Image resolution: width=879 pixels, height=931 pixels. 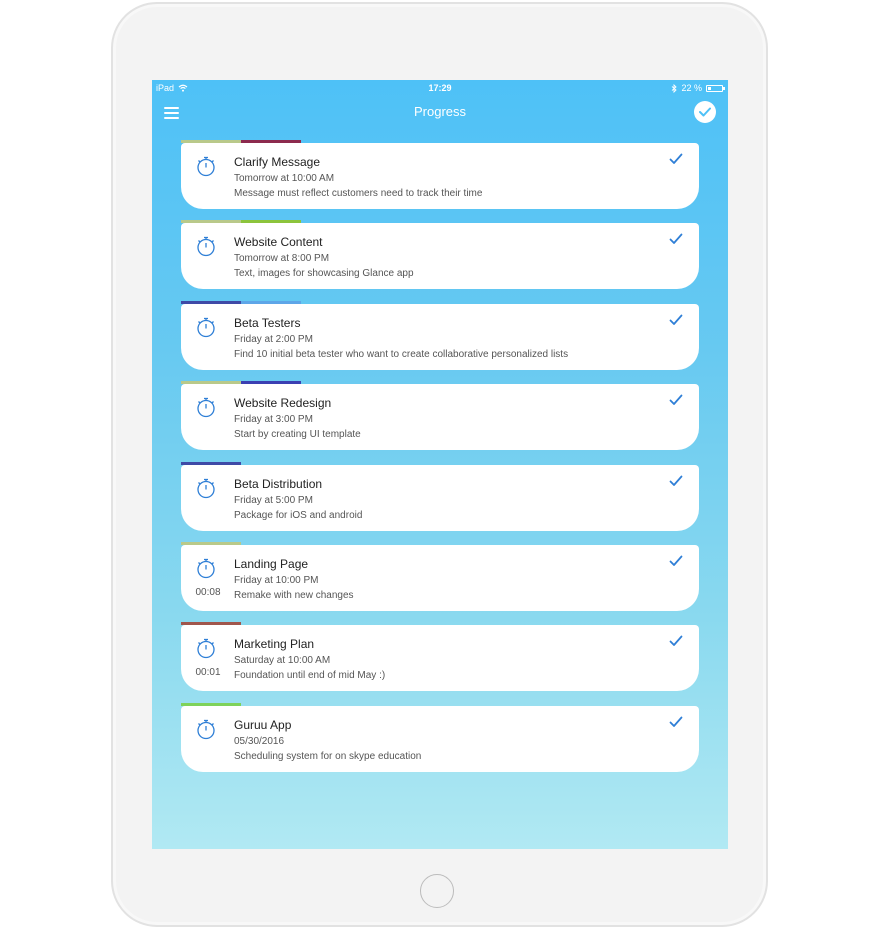 I want to click on task-due-date: Friday at 5:00 PM, so click(x=273, y=500).